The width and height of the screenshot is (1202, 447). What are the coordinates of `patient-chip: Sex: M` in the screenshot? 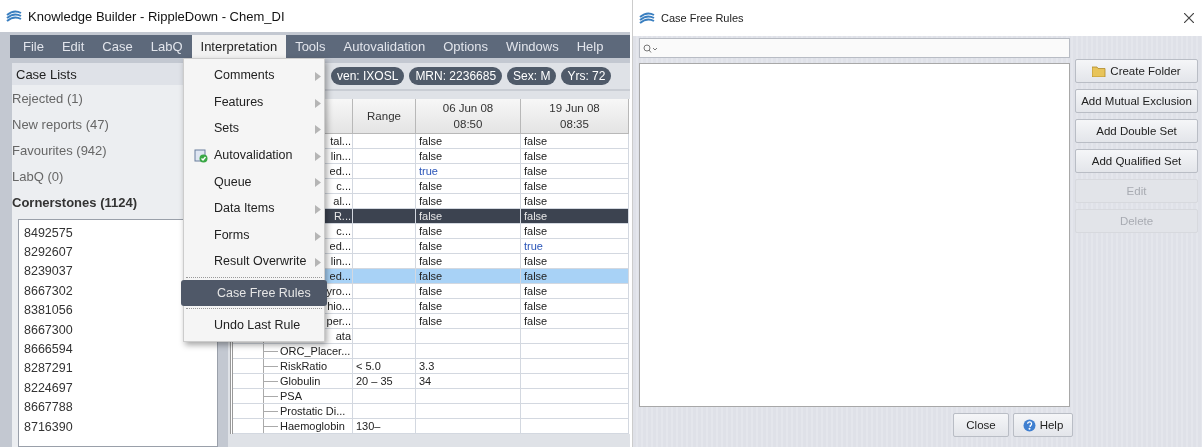 It's located at (532, 76).